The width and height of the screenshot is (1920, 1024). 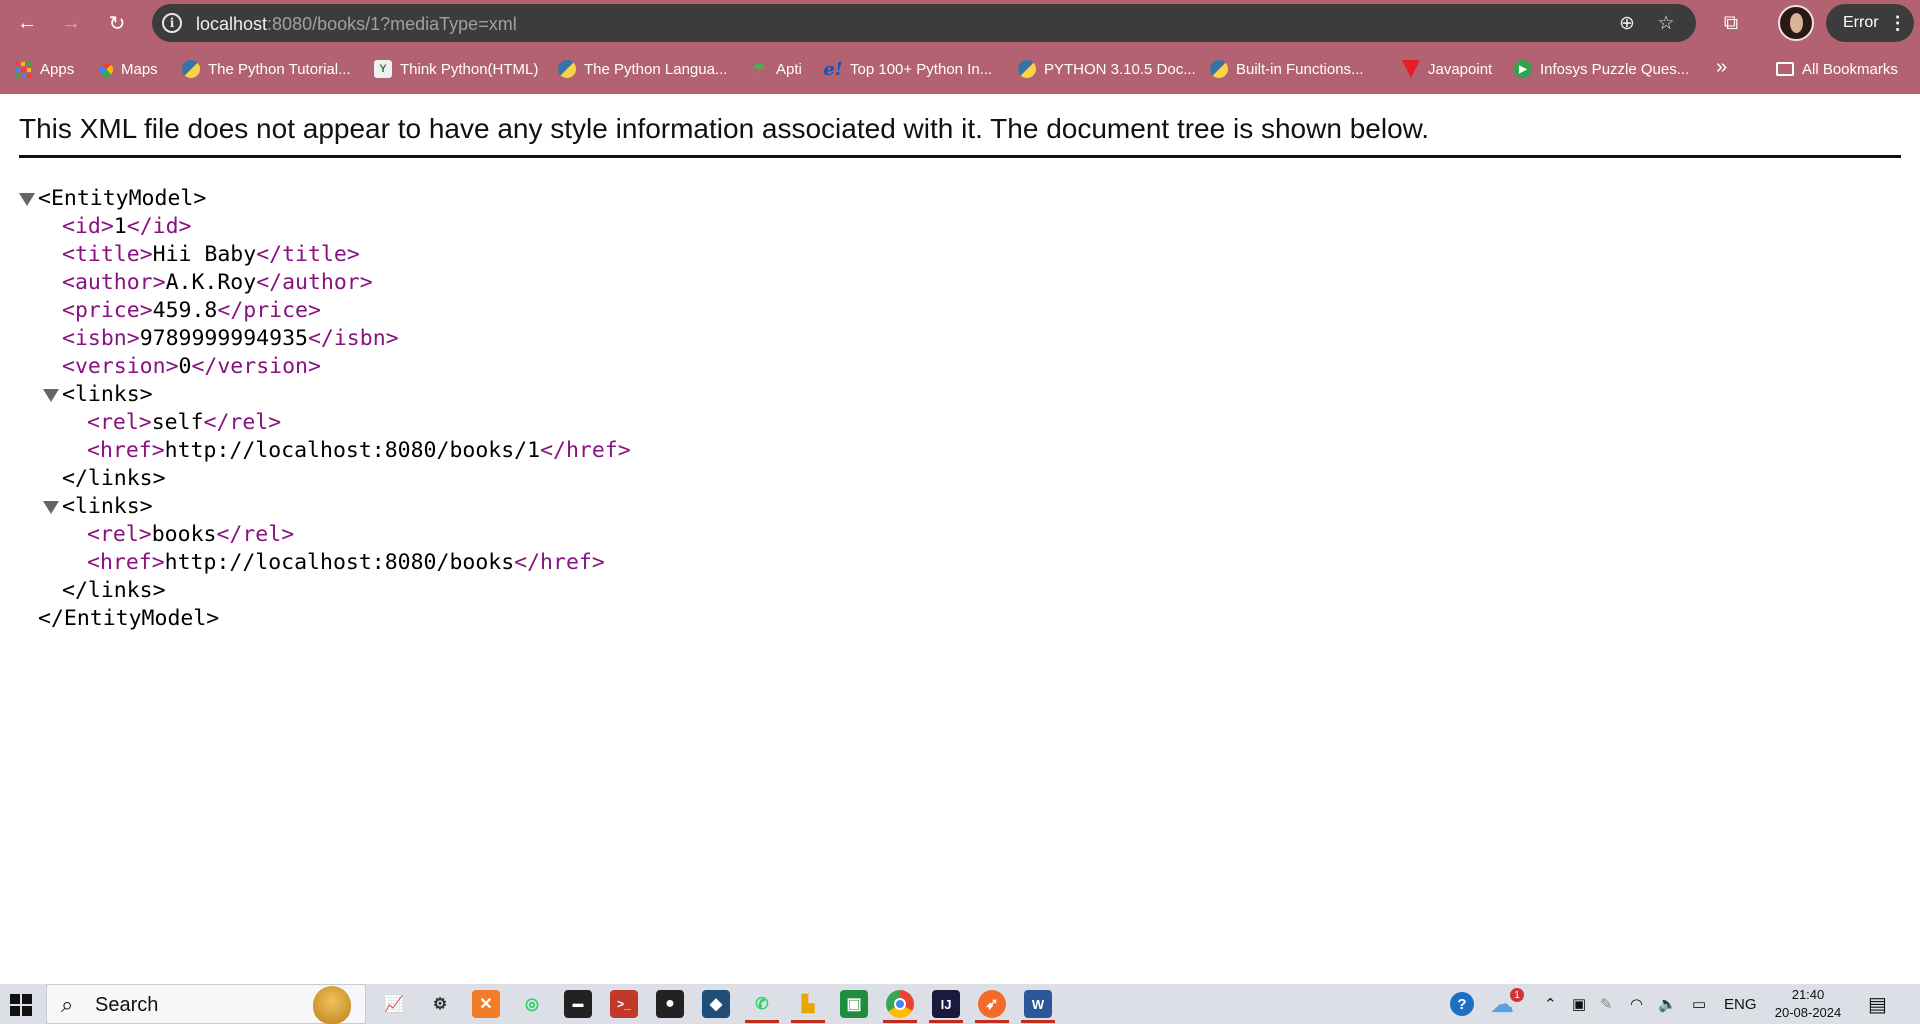 I want to click on notifications-icon: ▤, so click(x=1877, y=1004).